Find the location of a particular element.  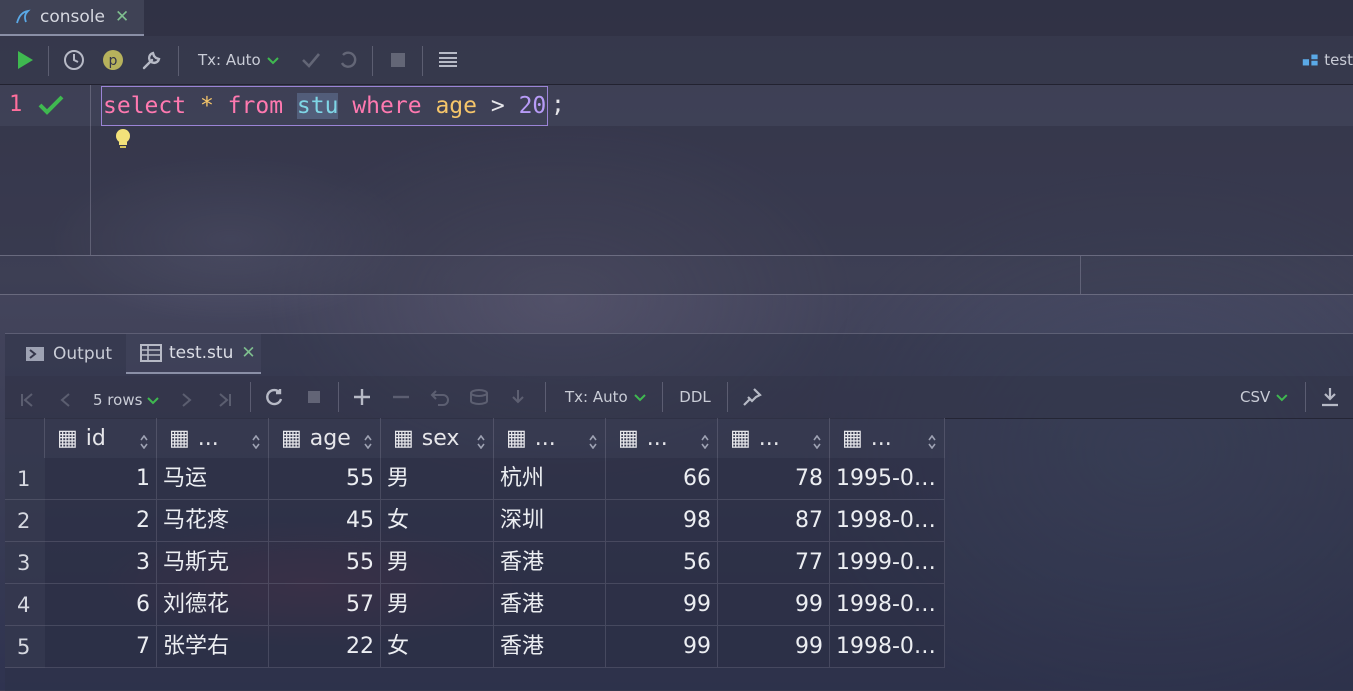

row-number: 2 is located at coordinates (25, 521).